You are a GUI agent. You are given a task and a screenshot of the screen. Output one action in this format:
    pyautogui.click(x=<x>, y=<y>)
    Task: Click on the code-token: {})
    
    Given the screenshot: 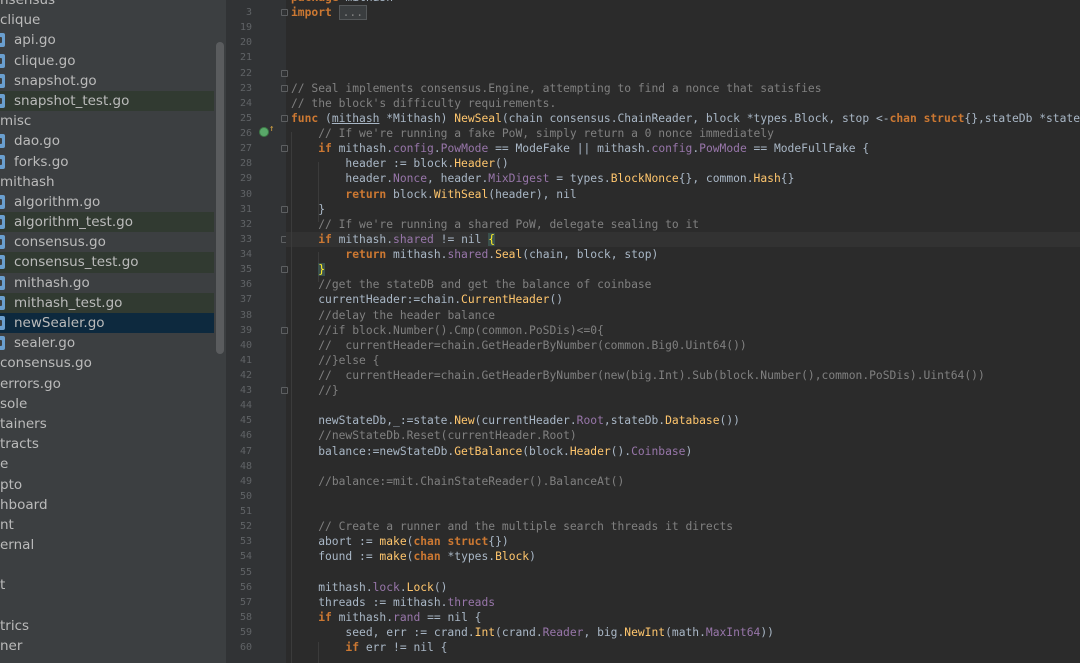 What is the action you would take?
    pyautogui.click(x=498, y=542)
    